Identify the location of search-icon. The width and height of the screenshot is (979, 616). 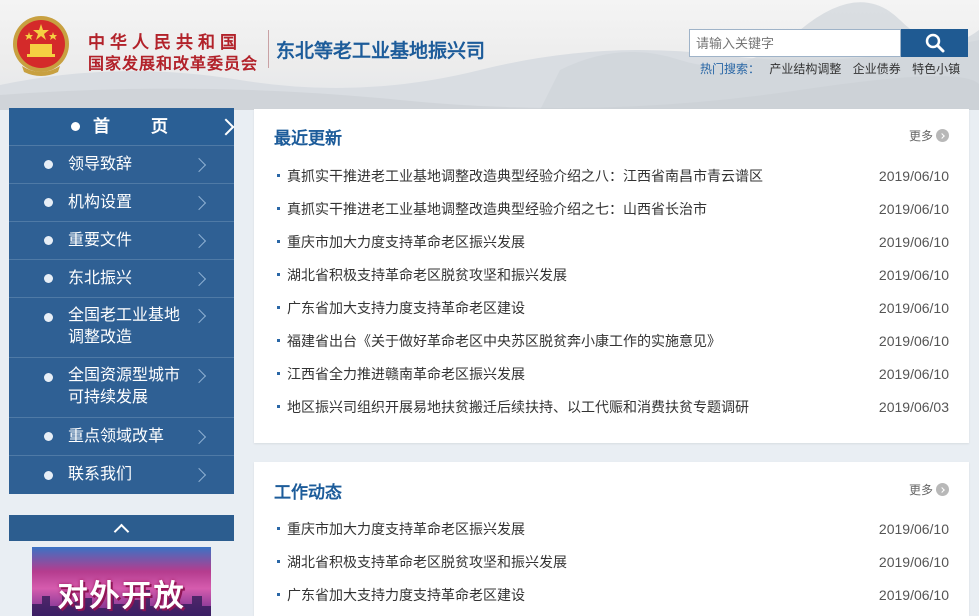
(934, 43).